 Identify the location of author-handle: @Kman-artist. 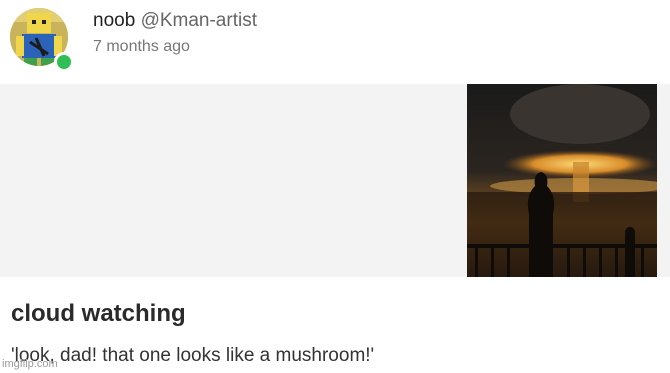
(199, 20).